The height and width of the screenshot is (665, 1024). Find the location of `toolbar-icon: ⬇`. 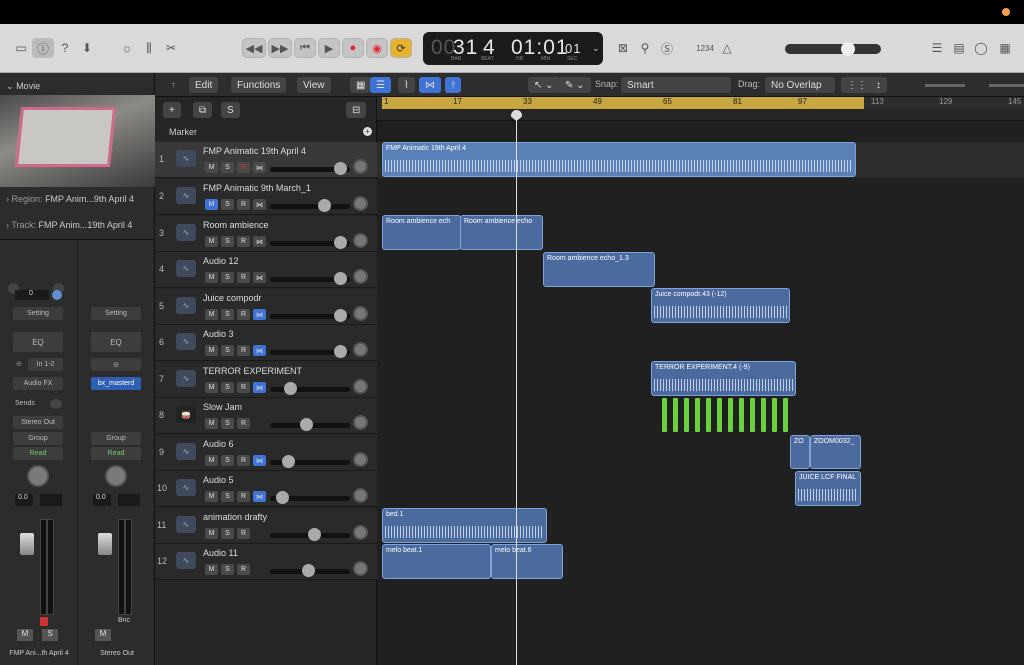

toolbar-icon: ⬇ is located at coordinates (87, 48).